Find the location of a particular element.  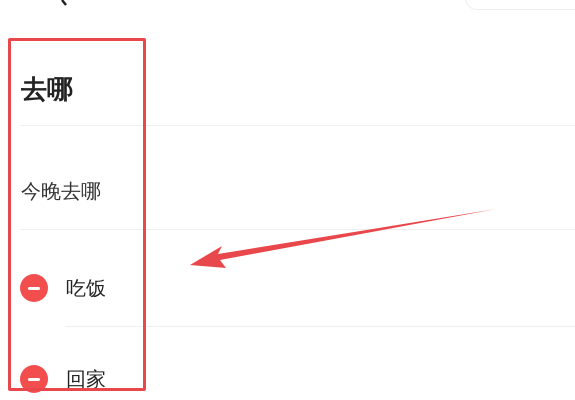

section-title: 去哪 is located at coordinates (47, 90).